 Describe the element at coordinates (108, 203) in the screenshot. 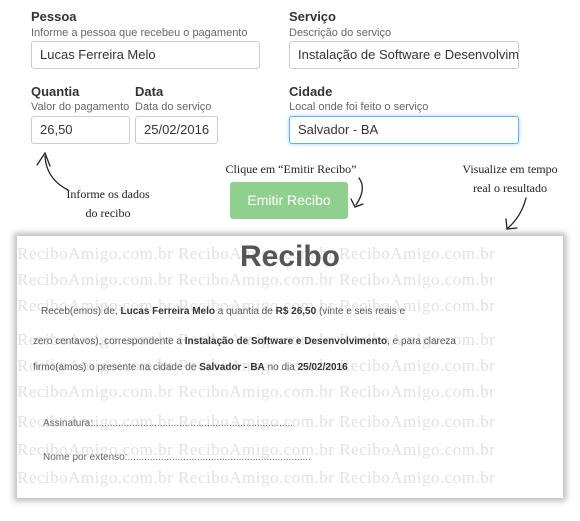

I see `hint-left: Informe os dados do recibo` at that location.